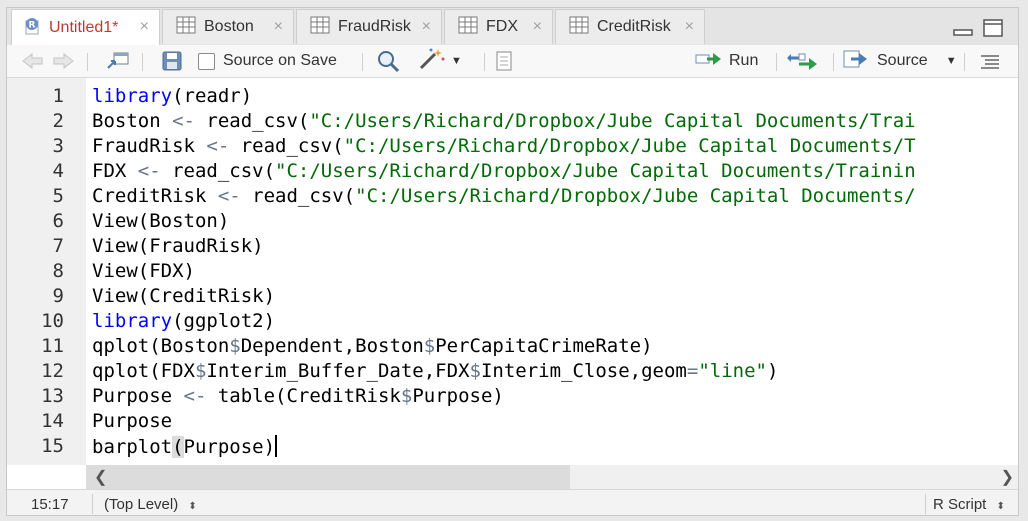 This screenshot has height=521, width=1028. Describe the element at coordinates (172, 61) in the screenshot. I see `save-icon` at that location.